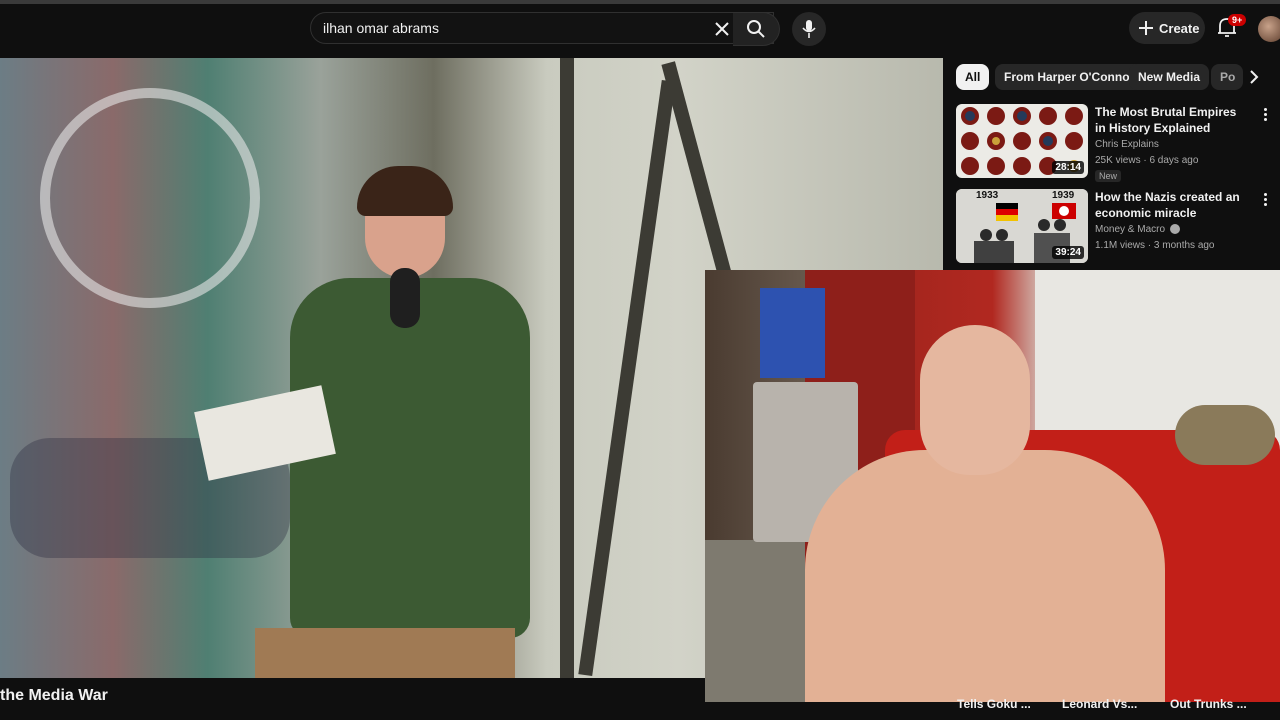 Image resolution: width=1280 pixels, height=720 pixels. I want to click on recommendation-thumbnail: 28:14, so click(1022, 141).